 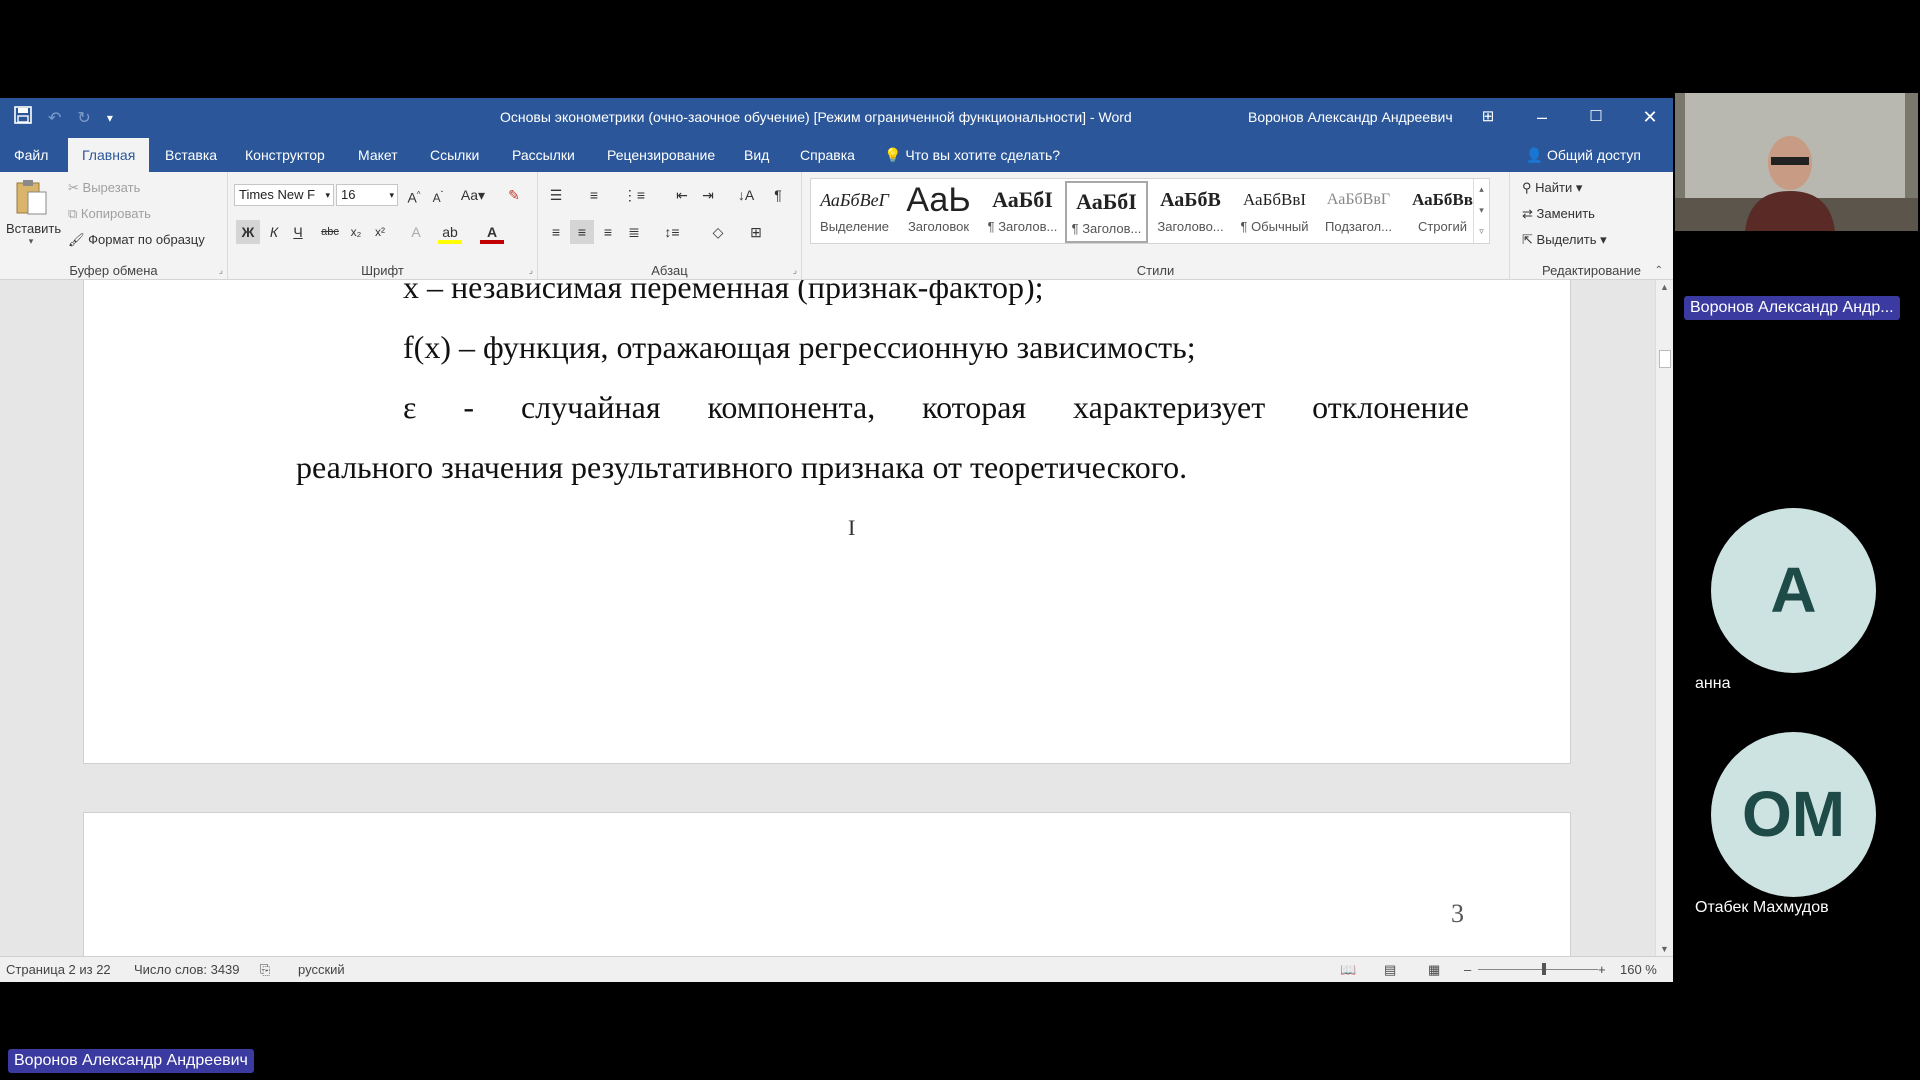 What do you see at coordinates (1583, 155) in the screenshot?
I see `share-button: 👤 Общий доступ` at bounding box center [1583, 155].